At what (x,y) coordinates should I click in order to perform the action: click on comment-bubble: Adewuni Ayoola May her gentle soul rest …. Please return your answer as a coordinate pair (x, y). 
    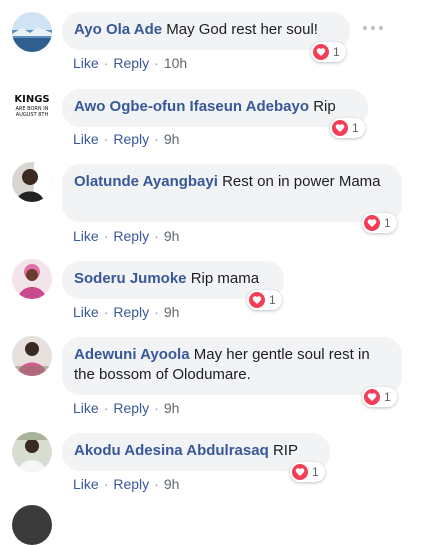
    Looking at the image, I should click on (232, 366).